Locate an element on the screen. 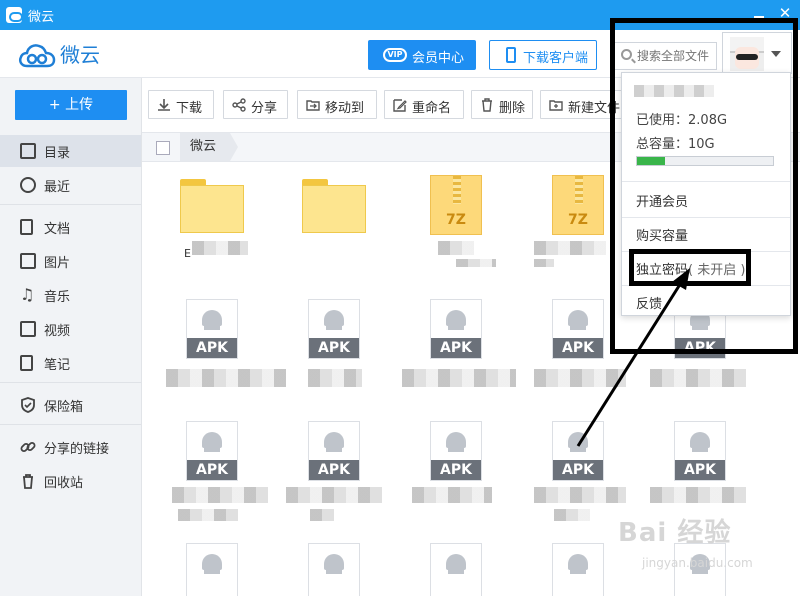  brand-name: 微云 is located at coordinates (80, 55).